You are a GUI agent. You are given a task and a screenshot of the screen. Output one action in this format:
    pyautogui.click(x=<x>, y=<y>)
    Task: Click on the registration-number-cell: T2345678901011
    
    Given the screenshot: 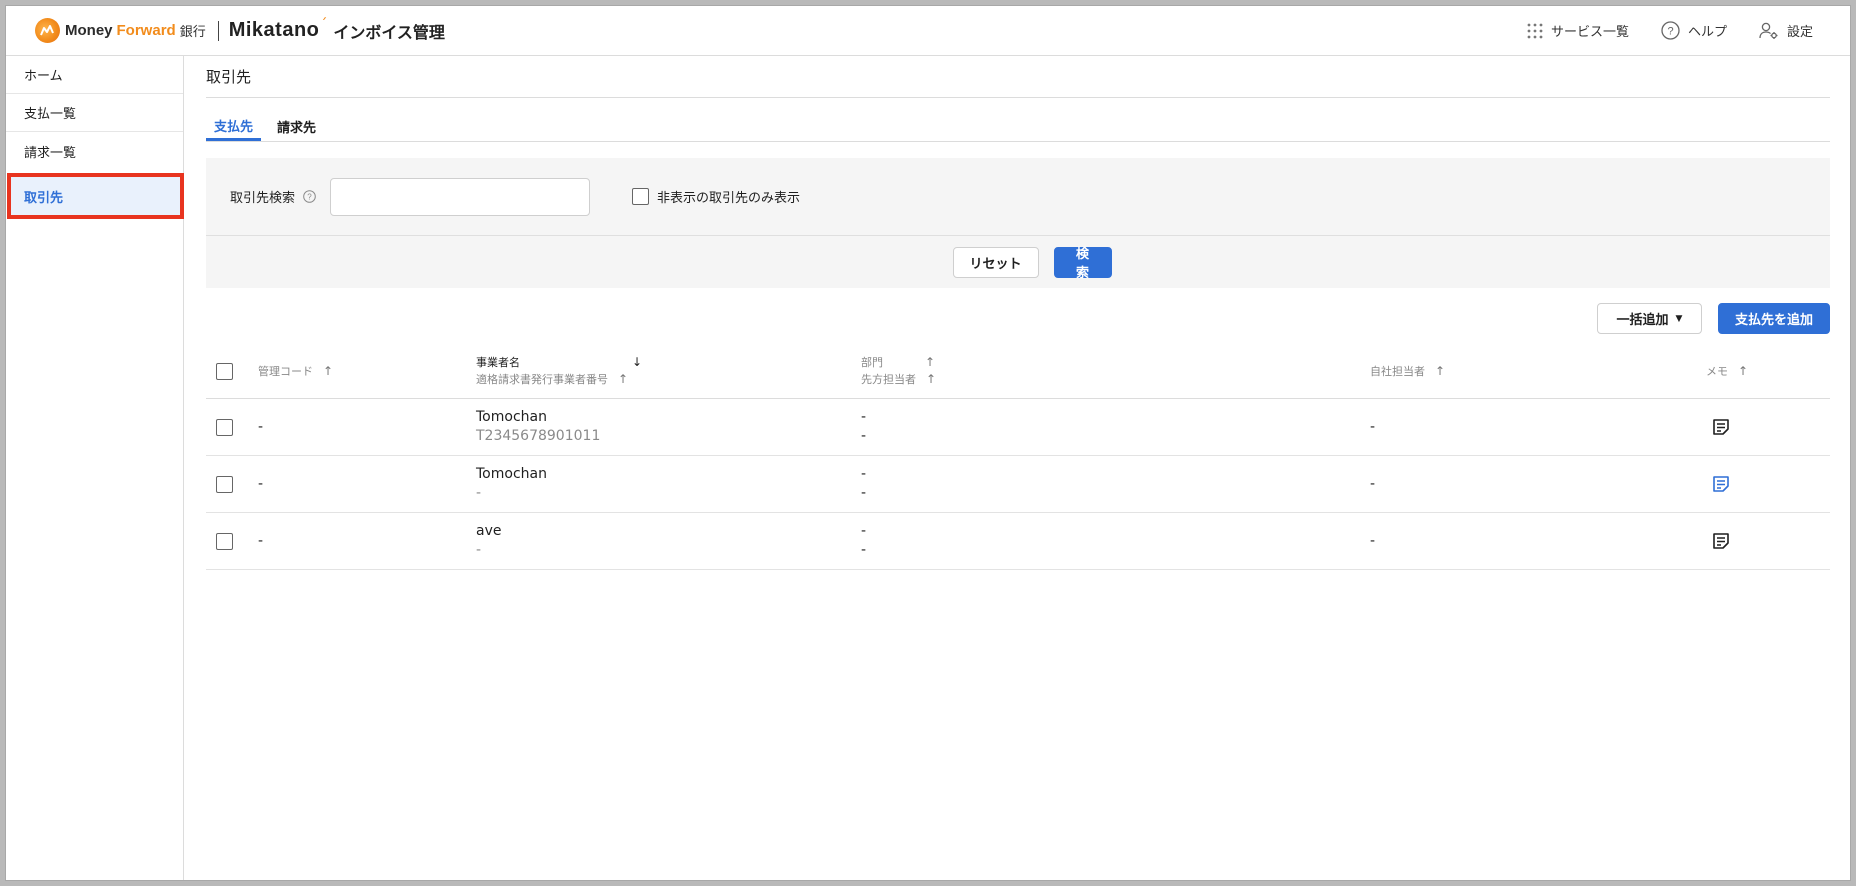 What is the action you would take?
    pyautogui.click(x=538, y=436)
    